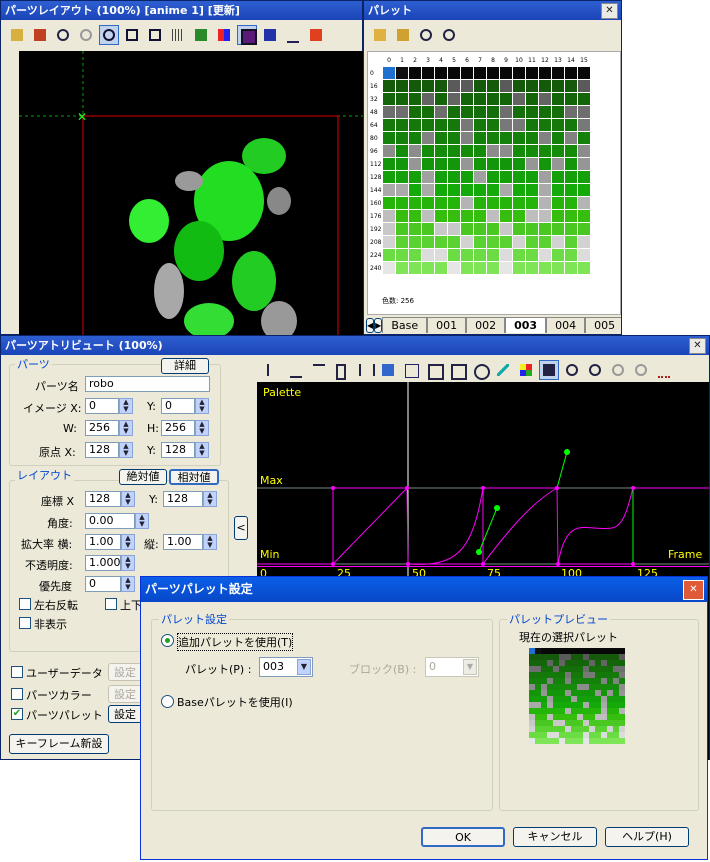  What do you see at coordinates (125, 672) in the screenshot?
I see `user-data-settings-button: 設定` at bounding box center [125, 672].